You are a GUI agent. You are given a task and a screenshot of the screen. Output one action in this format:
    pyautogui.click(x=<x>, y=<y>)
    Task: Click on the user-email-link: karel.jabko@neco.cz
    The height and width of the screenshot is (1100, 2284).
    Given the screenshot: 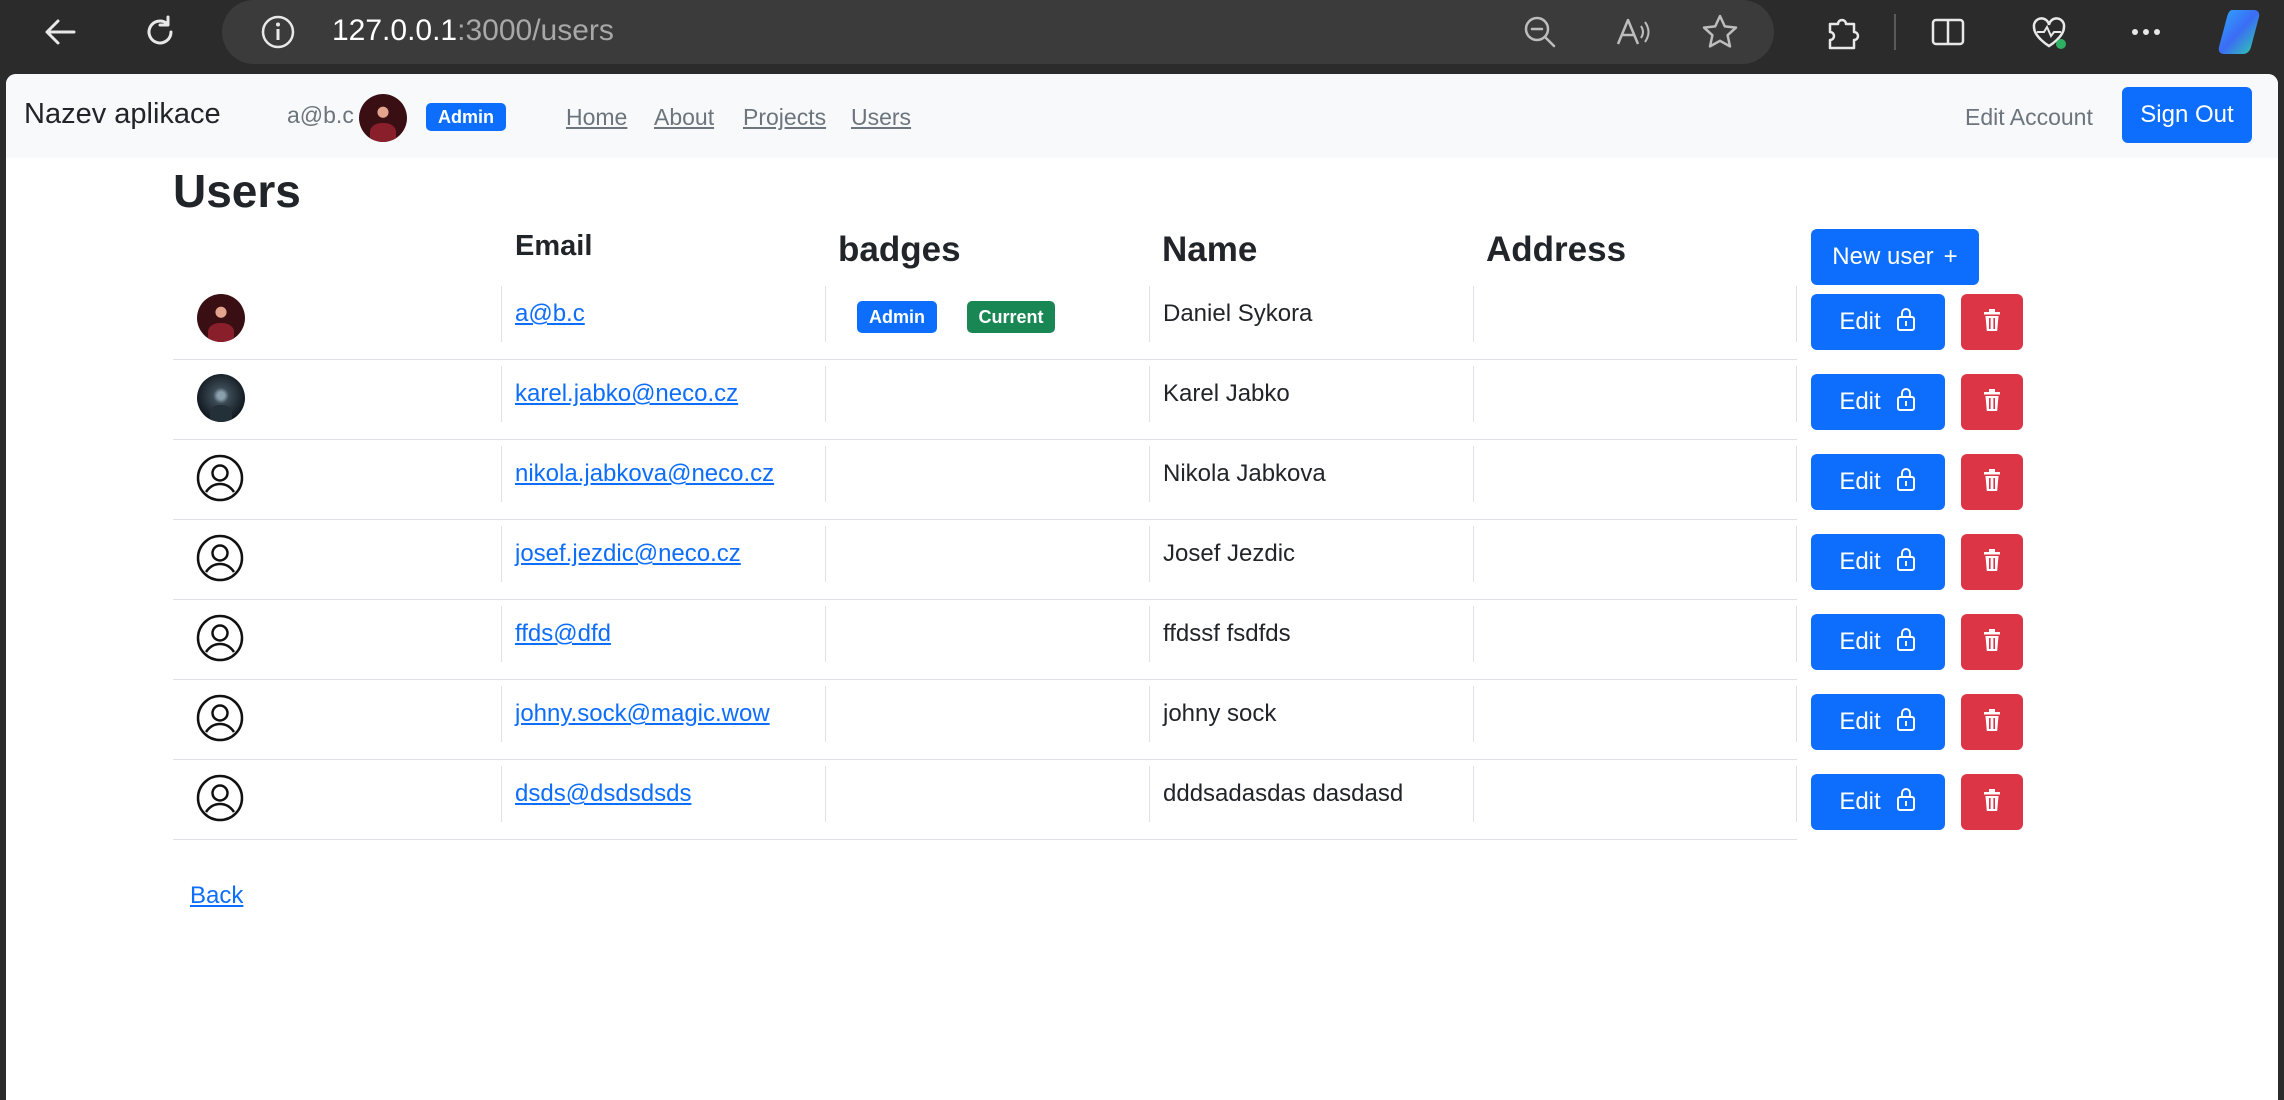 What is the action you would take?
    pyautogui.click(x=626, y=394)
    